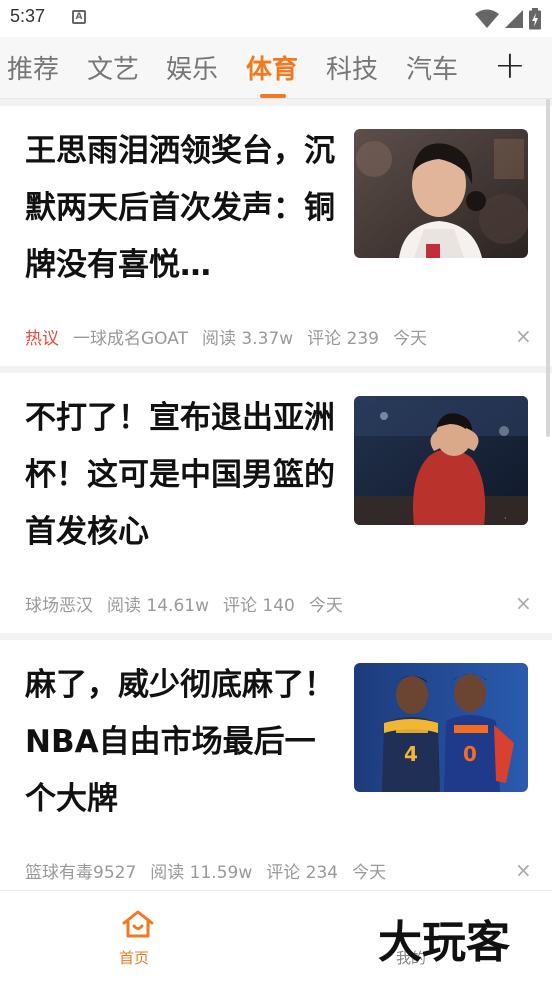  What do you see at coordinates (273, 96) in the screenshot?
I see `active-tab-indicator` at bounding box center [273, 96].